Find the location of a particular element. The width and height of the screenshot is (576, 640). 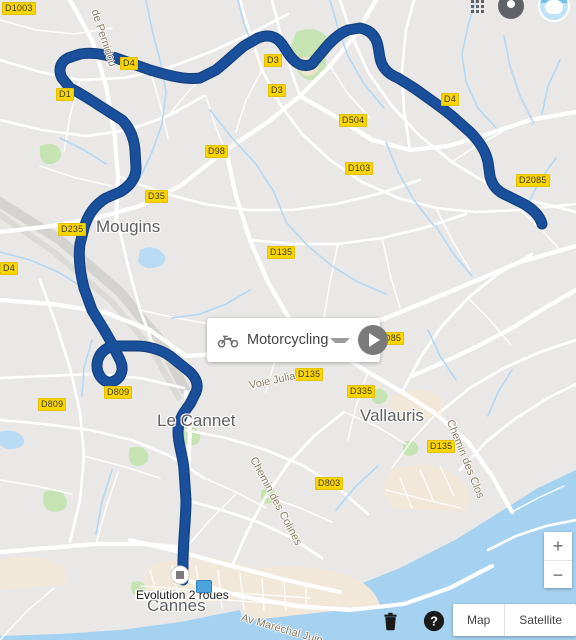

satellite-view-button: Satellite is located at coordinates (540, 620).